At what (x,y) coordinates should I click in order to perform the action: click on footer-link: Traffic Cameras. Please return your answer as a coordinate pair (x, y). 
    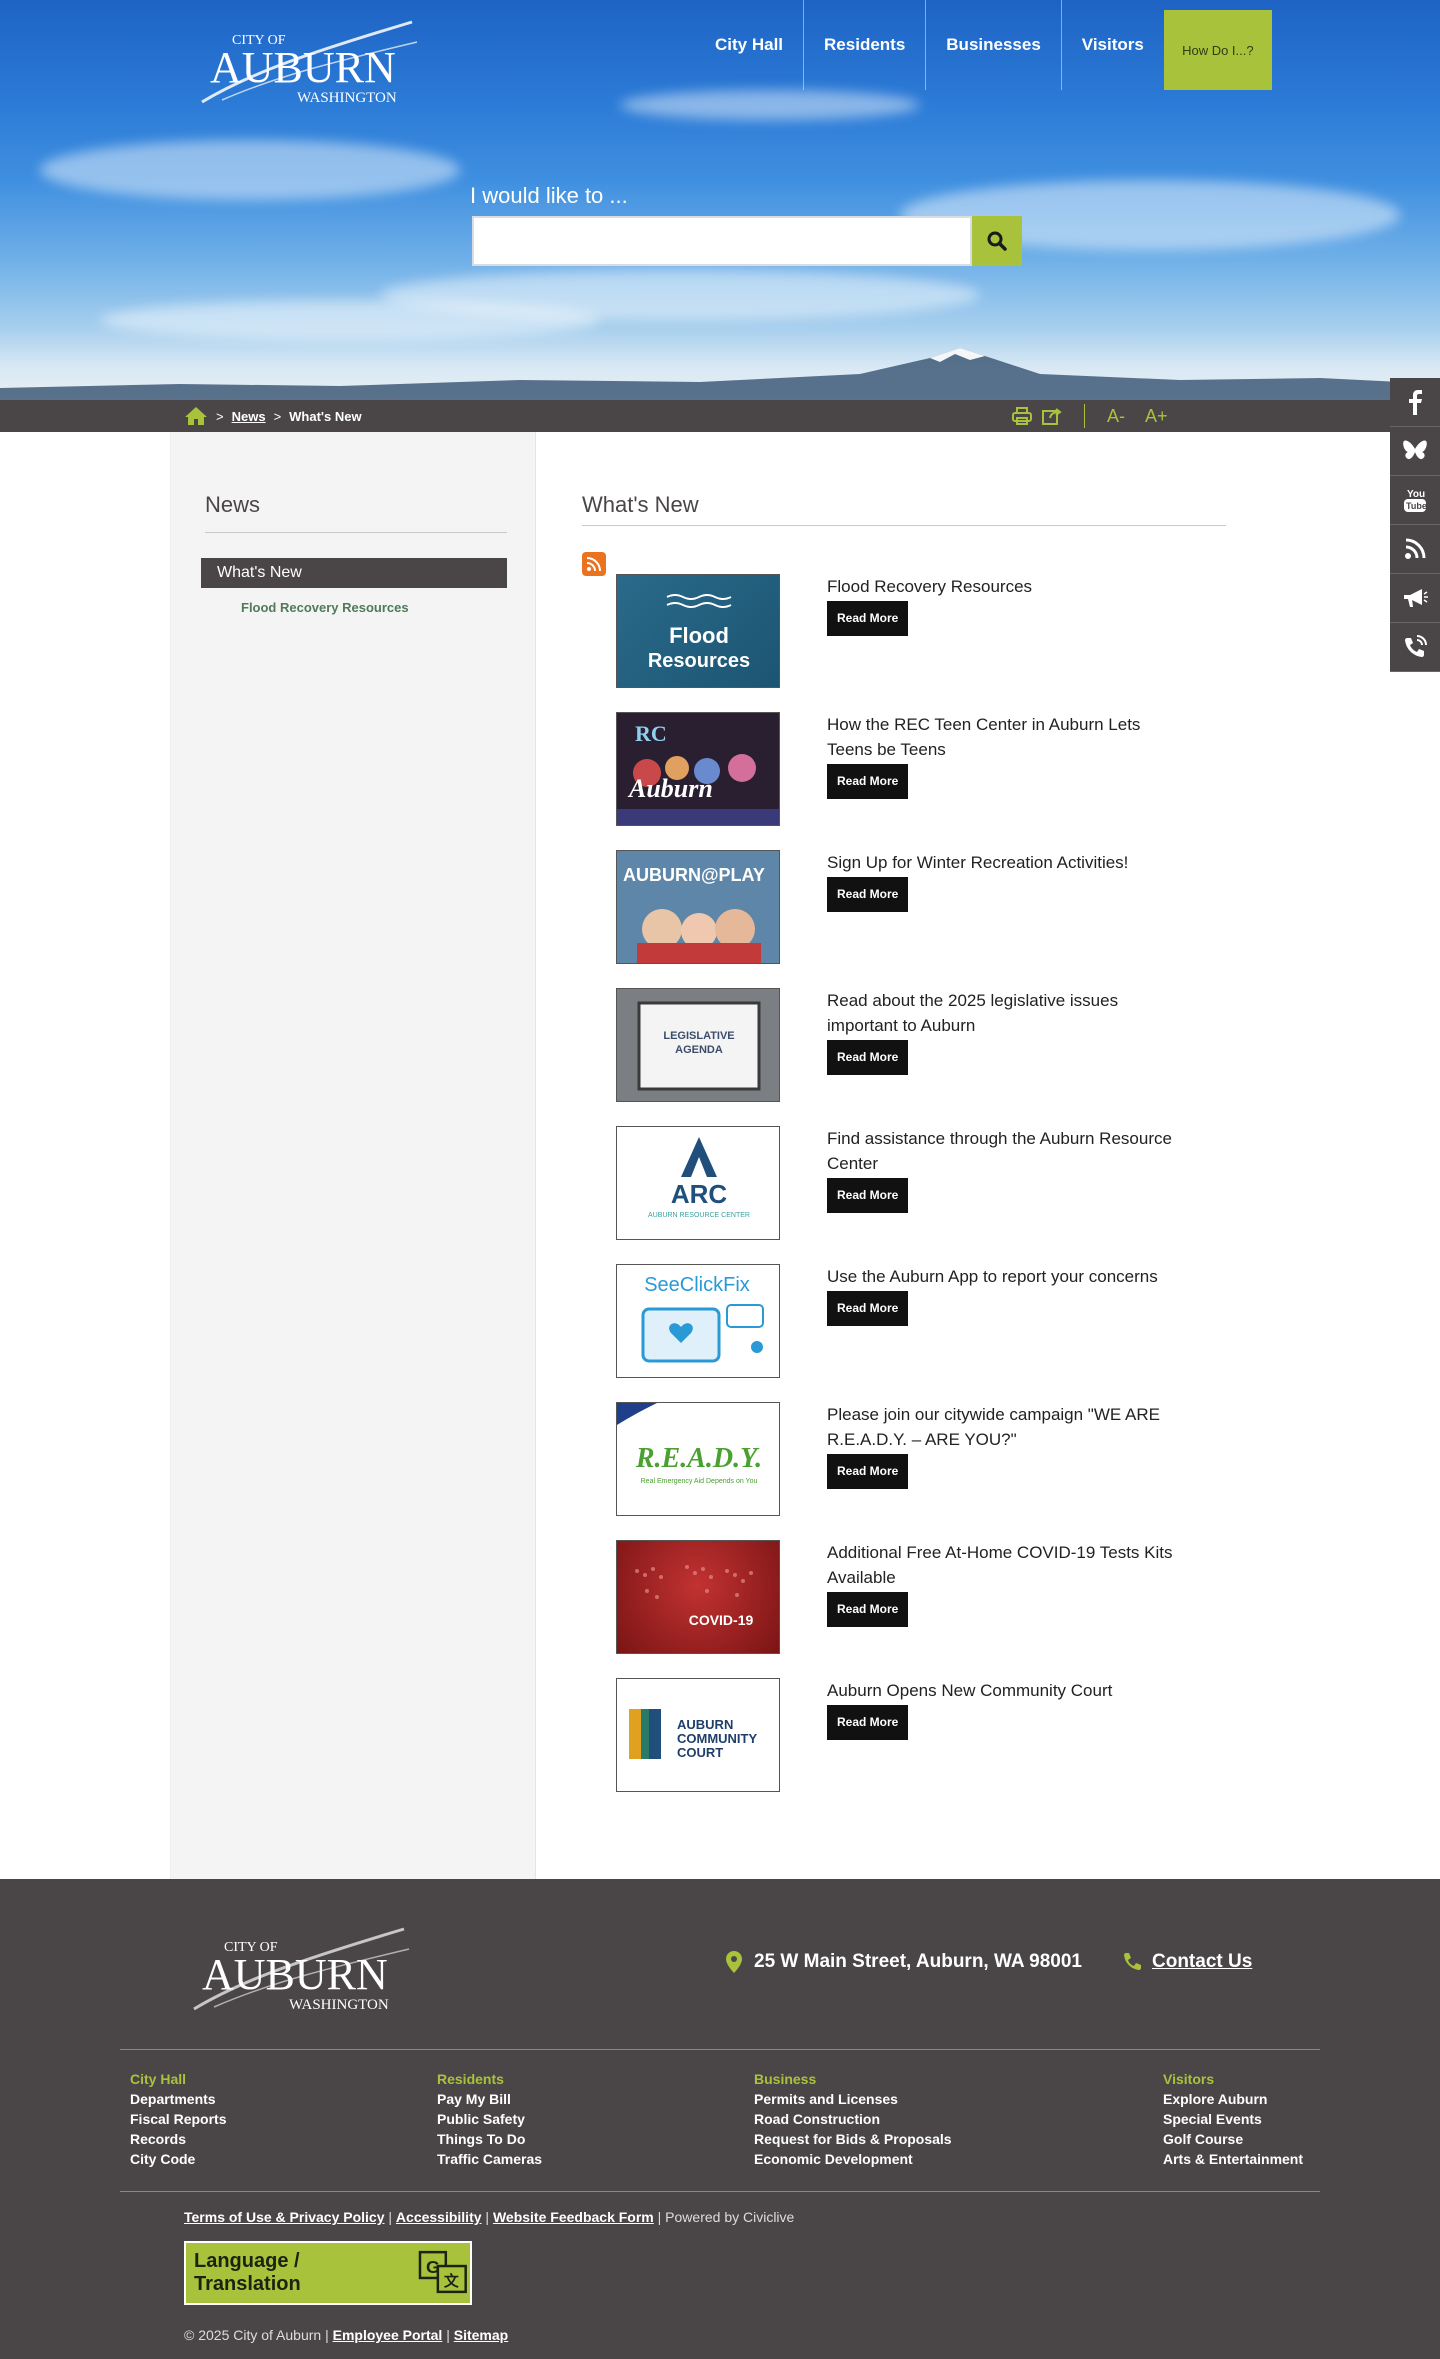
    Looking at the image, I should click on (489, 2159).